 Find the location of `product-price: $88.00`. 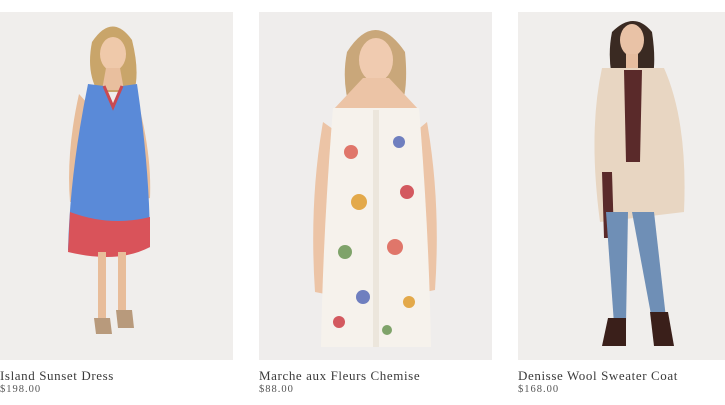

product-price: $88.00 is located at coordinates (276, 389).